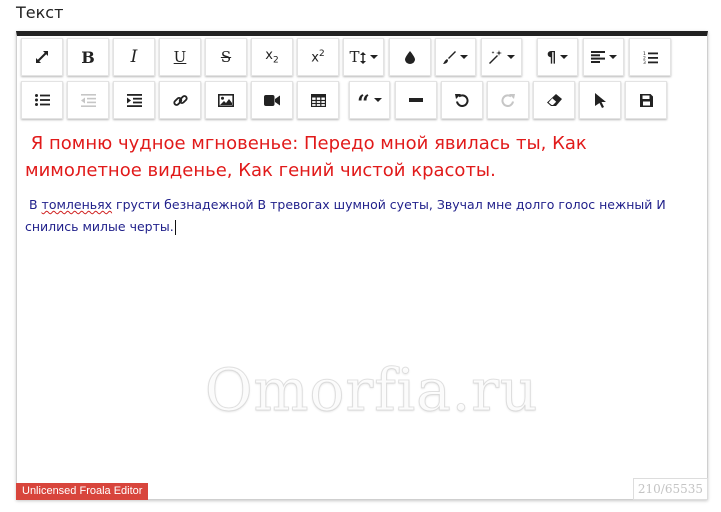 This screenshot has height=512, width=721. I want to click on horizontal-line-icon, so click(416, 100).